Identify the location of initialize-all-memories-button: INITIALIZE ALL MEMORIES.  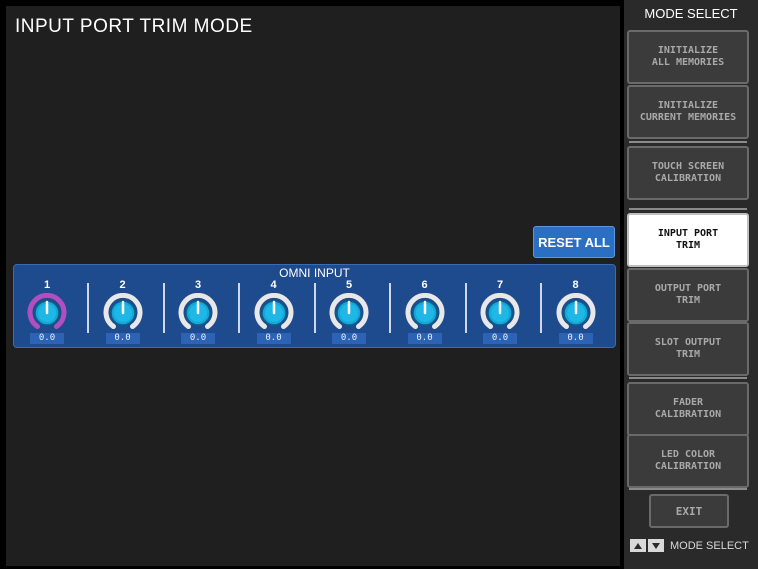
(688, 57).